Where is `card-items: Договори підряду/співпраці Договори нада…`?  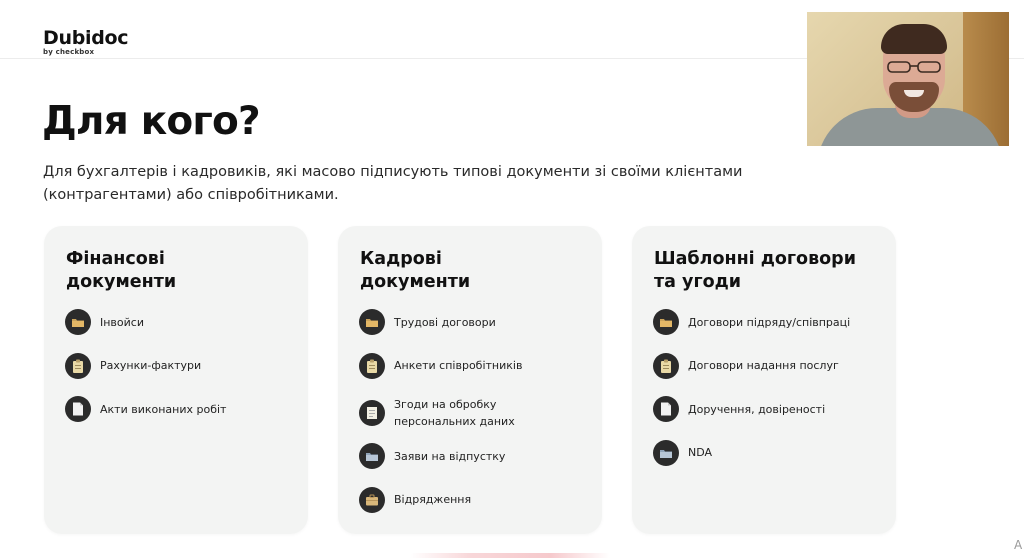
card-items: Договори підряду/співпраці Договори нада… is located at coordinates (768, 396).